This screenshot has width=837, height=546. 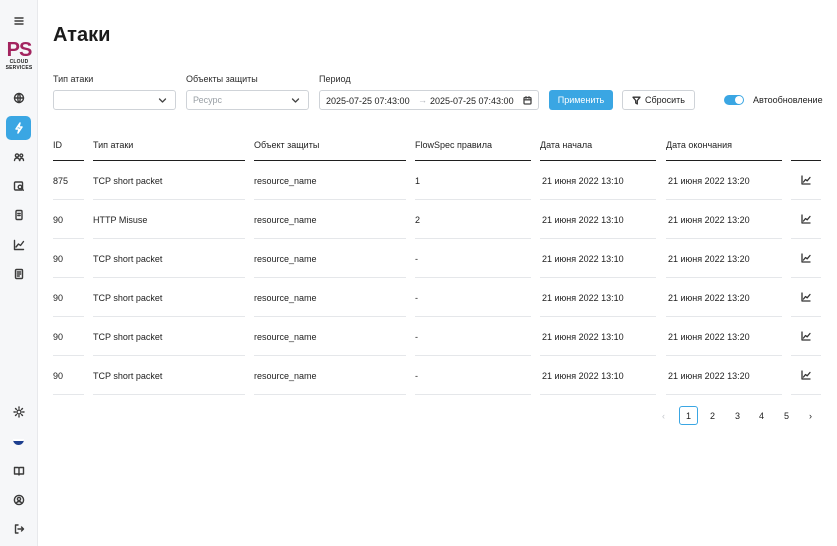 I want to click on sidebar: PS CLOUD SERVICES, so click(x=19, y=273).